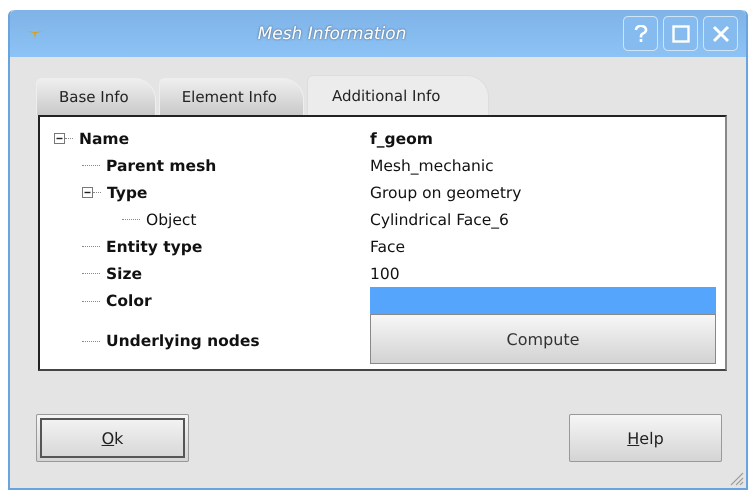 This screenshot has height=492, width=755. Describe the element at coordinates (231, 96) in the screenshot. I see `tab: Element Info` at that location.